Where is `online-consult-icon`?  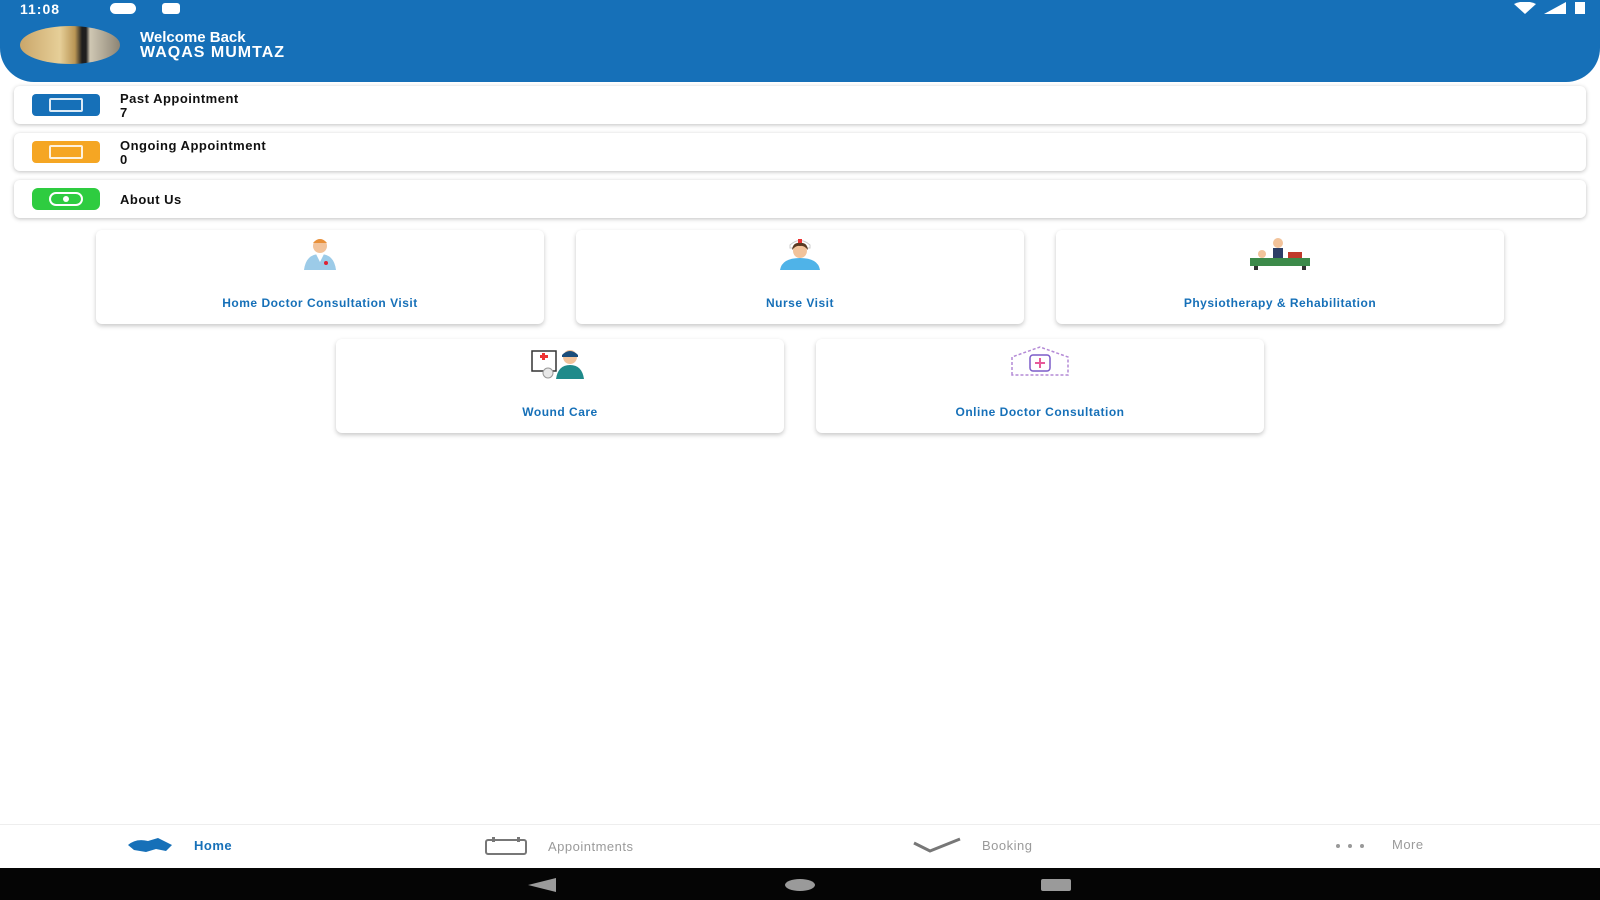 online-consult-icon is located at coordinates (1040, 361).